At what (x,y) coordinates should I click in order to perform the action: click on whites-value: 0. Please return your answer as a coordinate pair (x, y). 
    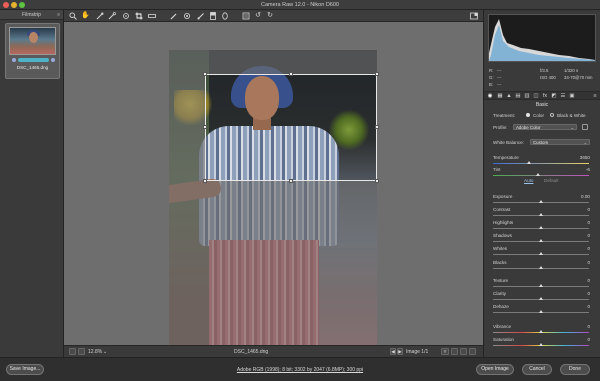
    Looking at the image, I should click on (582, 248).